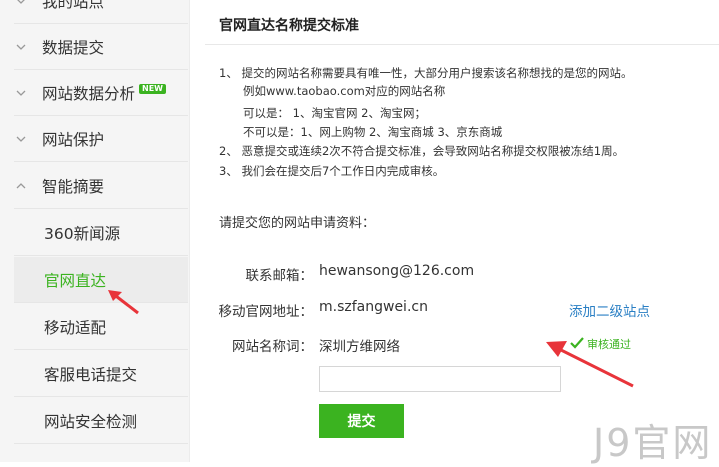  I want to click on sidebar-item-label: 智能摘要, so click(73, 186).